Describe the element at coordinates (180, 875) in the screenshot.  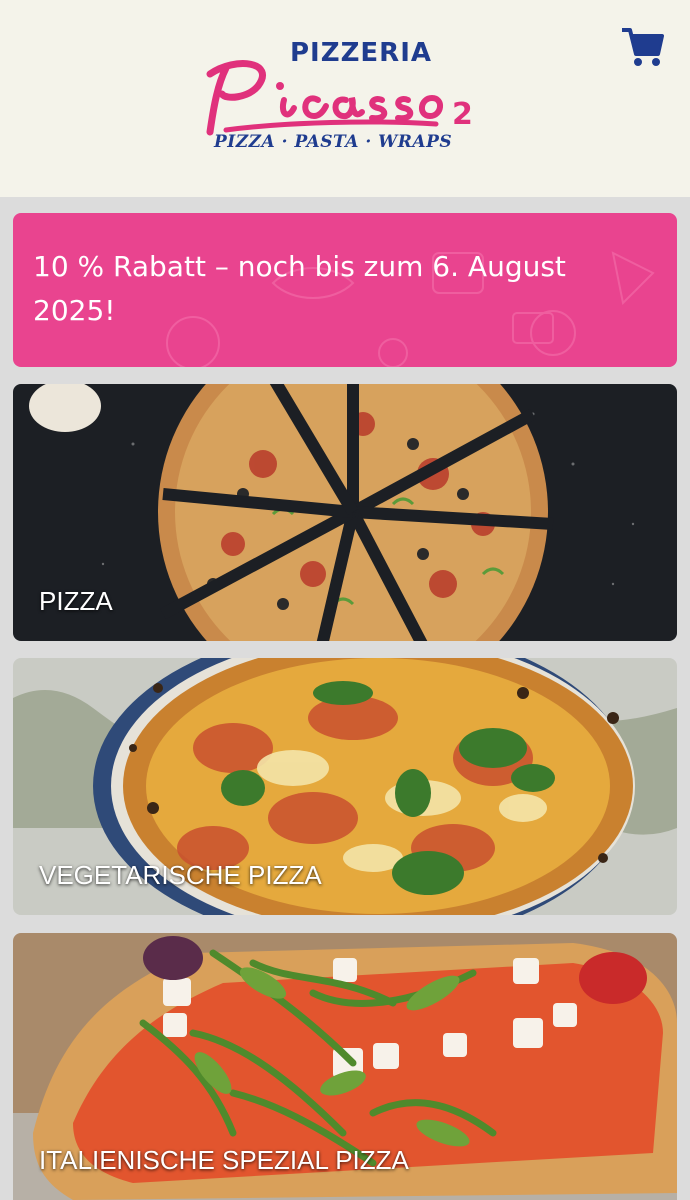
I see `category-label: VEGETARISCHE PIZZA` at that location.